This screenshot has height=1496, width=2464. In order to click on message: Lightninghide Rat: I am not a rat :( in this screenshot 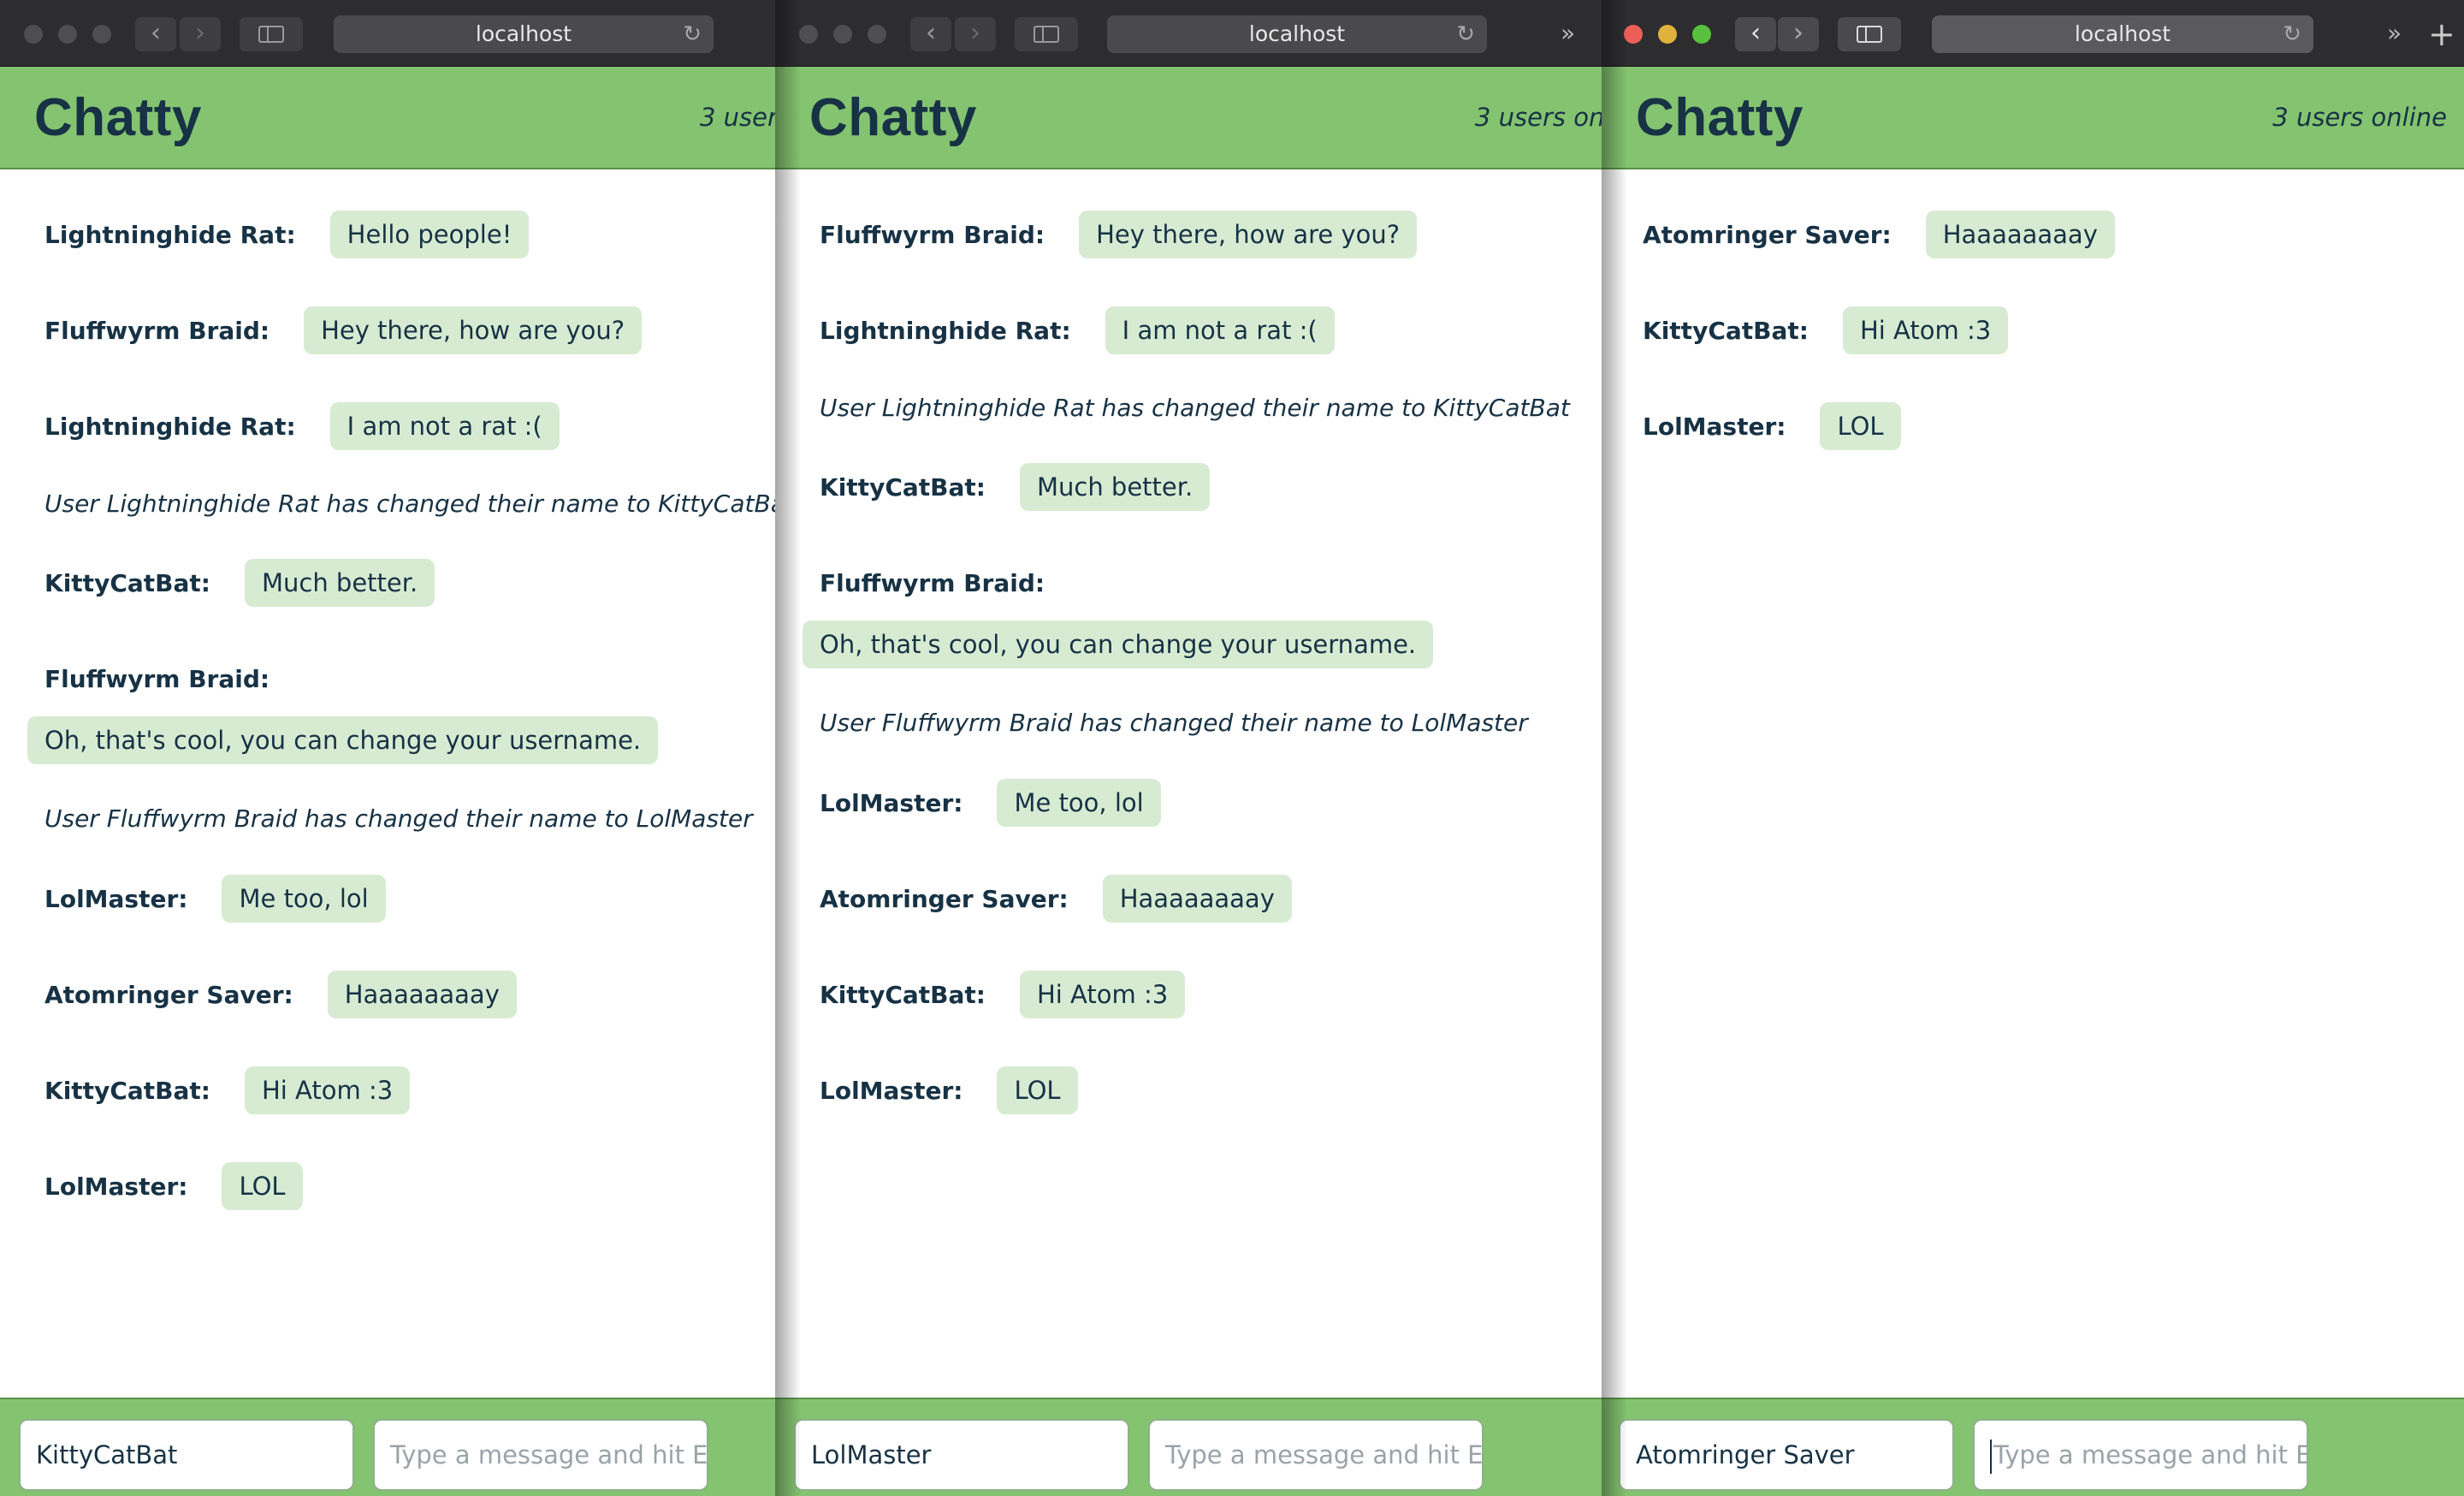, I will do `click(1077, 330)`.